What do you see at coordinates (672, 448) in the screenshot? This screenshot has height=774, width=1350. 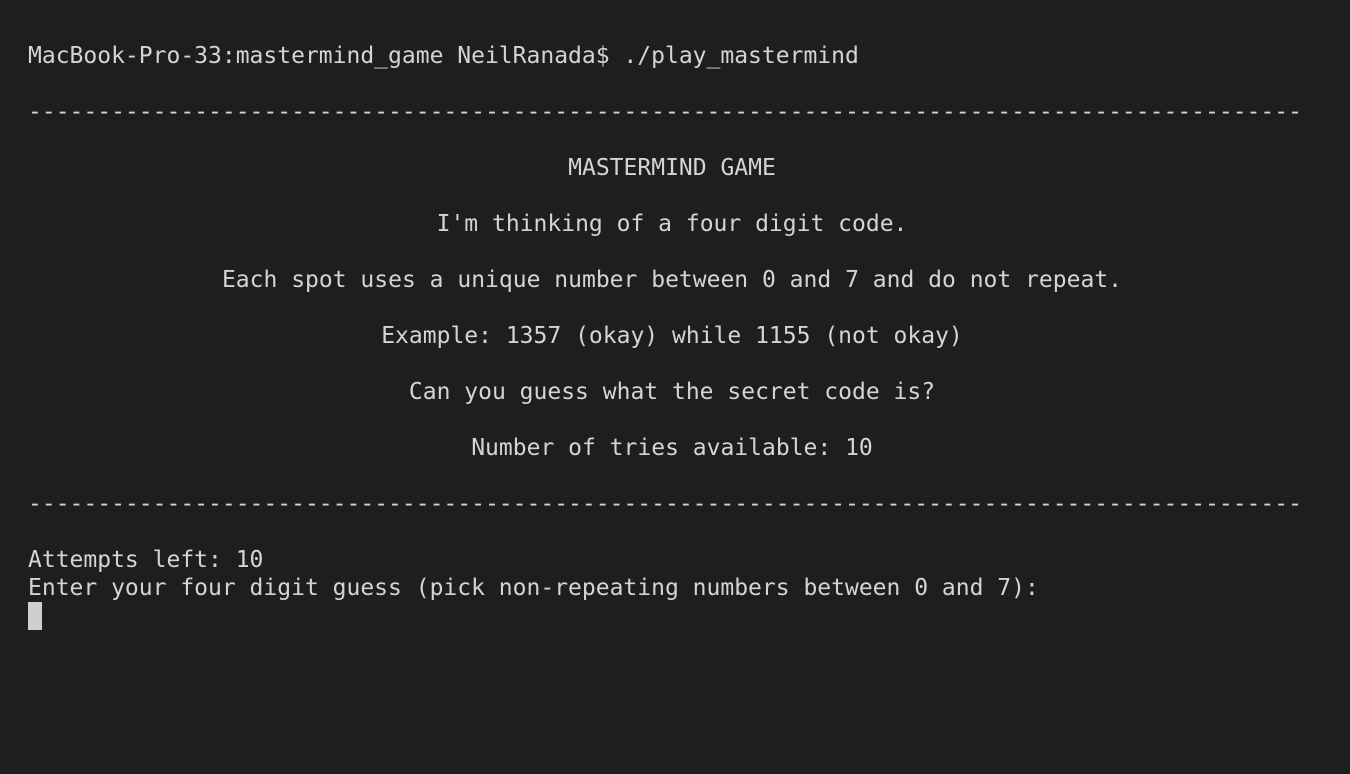 I see `tries-available-text: Number of tries available: 10` at bounding box center [672, 448].